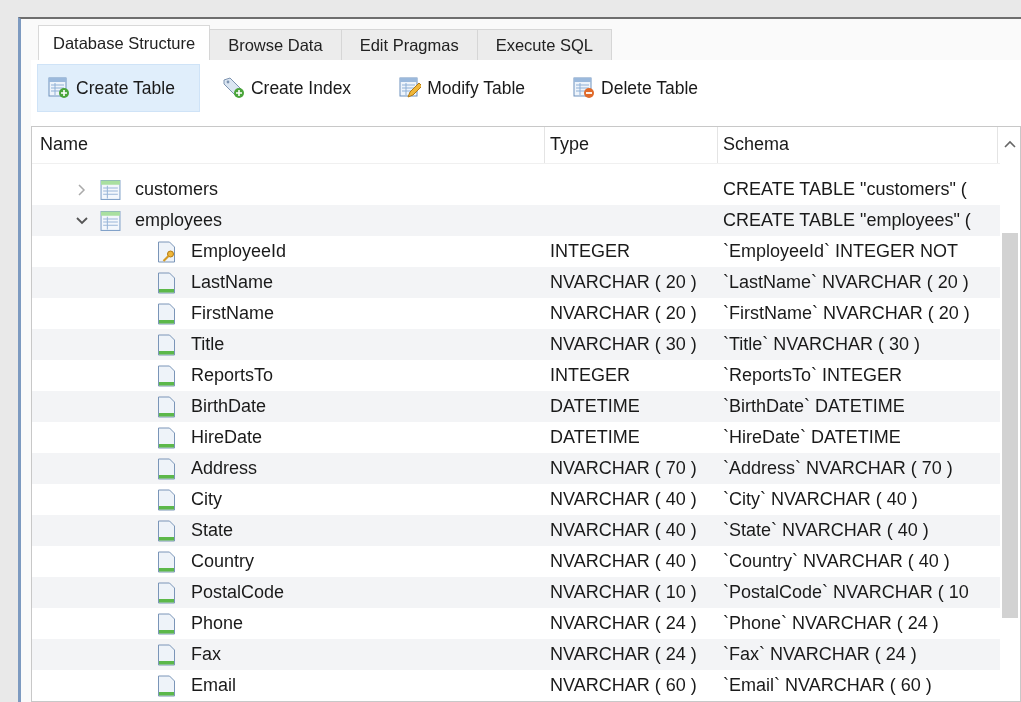 This screenshot has width=1021, height=702. Describe the element at coordinates (227, 437) in the screenshot. I see `item-name: HireDate` at that location.